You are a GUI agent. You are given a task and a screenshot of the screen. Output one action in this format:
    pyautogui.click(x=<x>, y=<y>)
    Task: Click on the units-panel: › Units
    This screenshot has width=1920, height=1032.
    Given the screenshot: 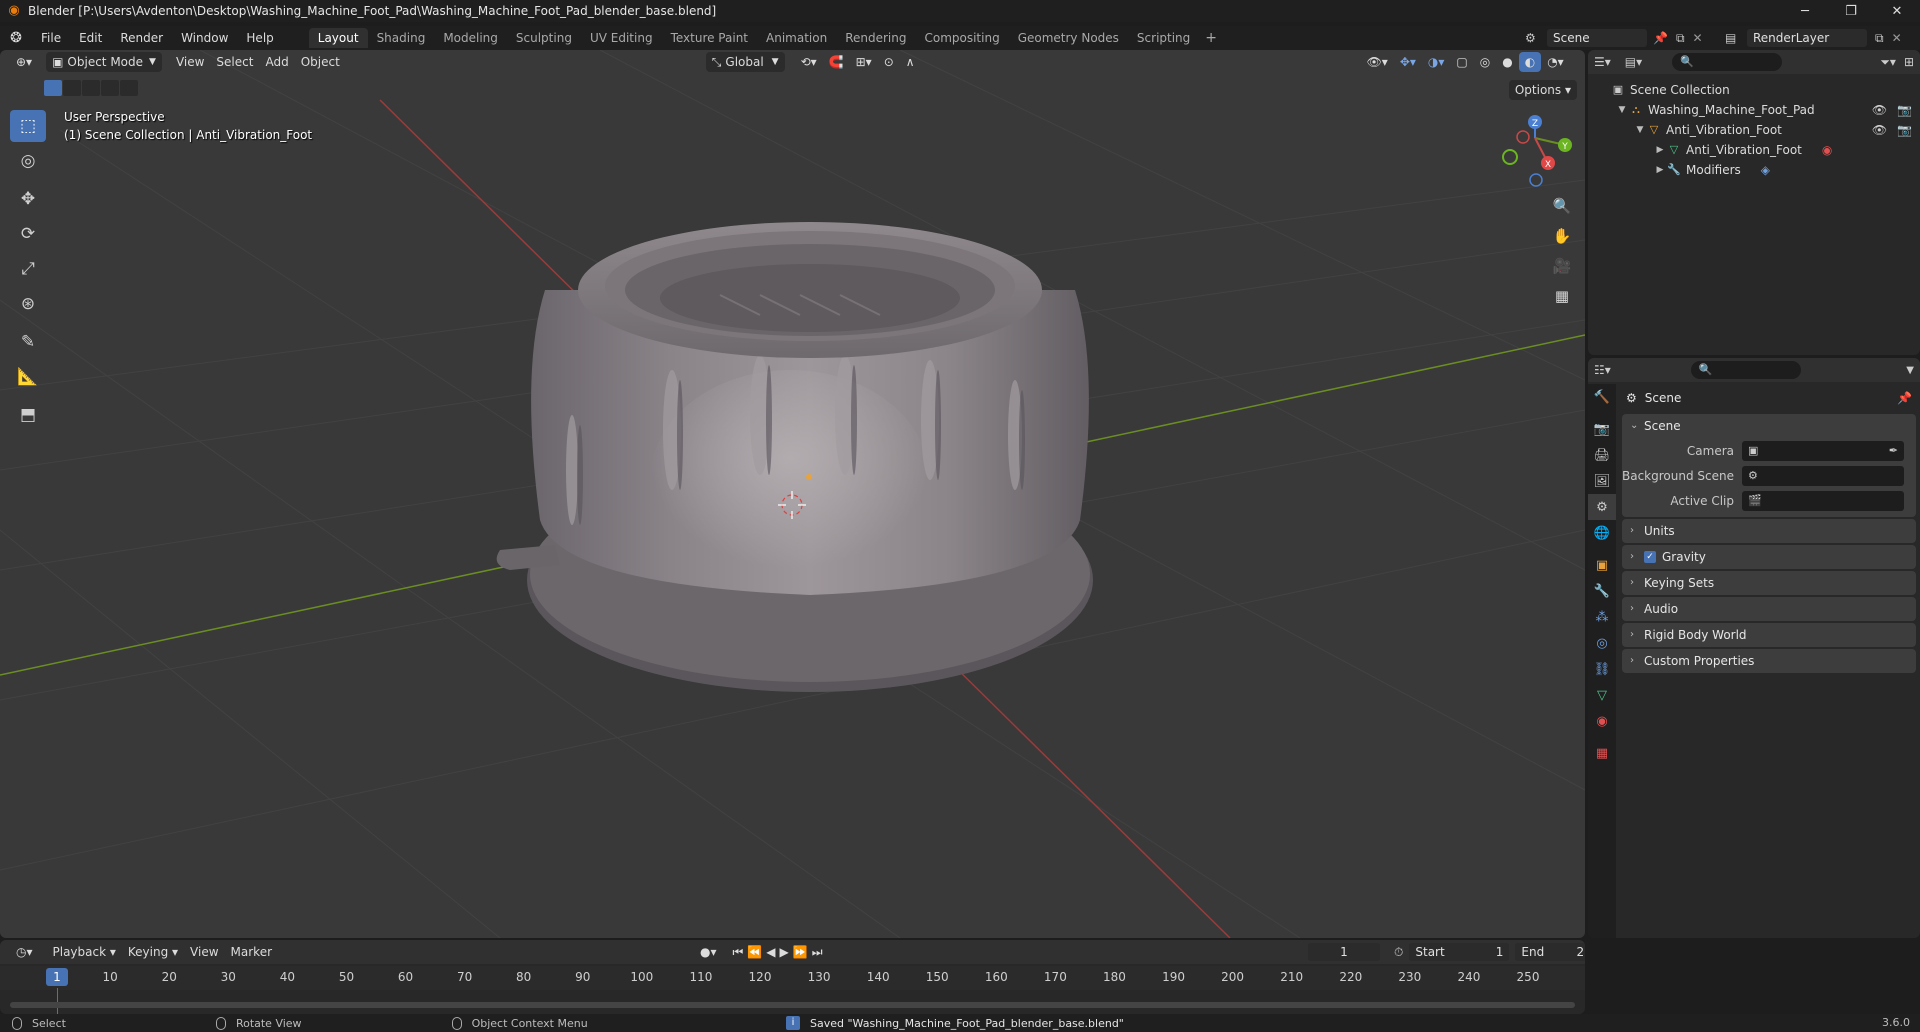 What is the action you would take?
    pyautogui.click(x=1769, y=531)
    